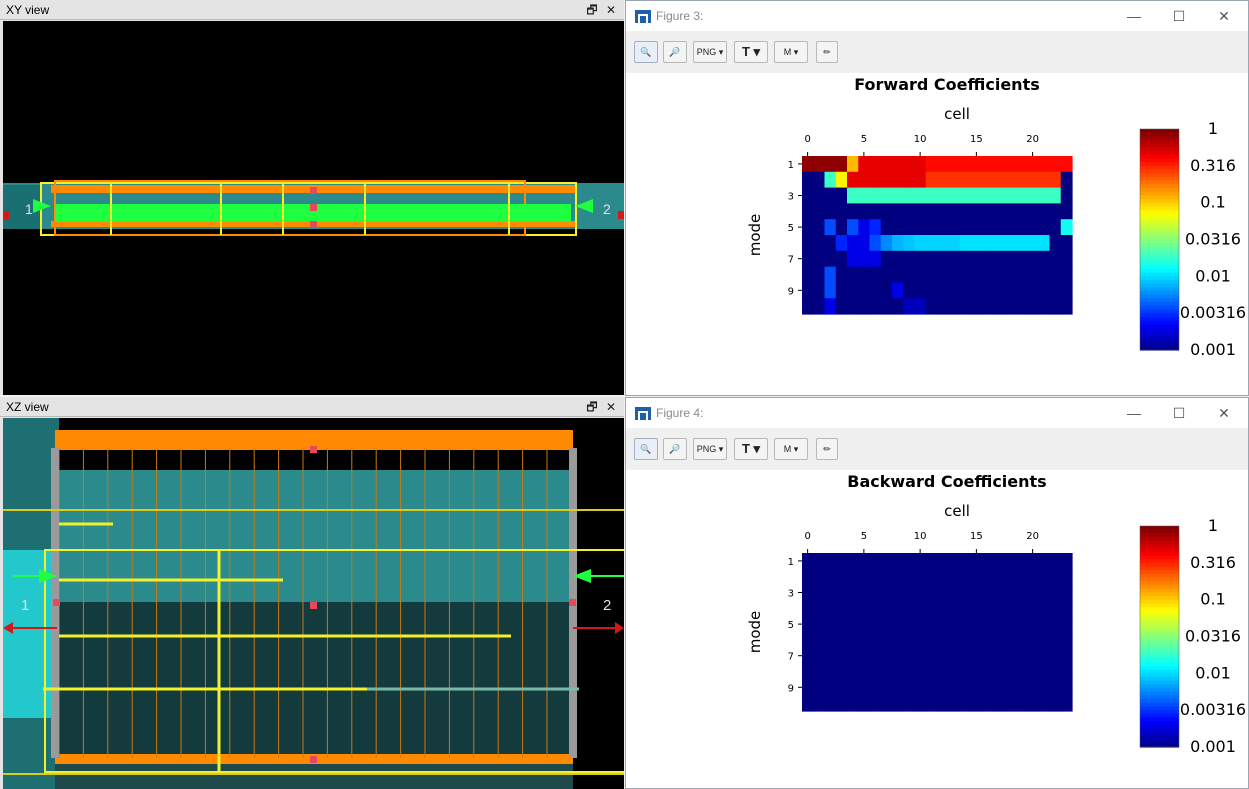 The image size is (1249, 789). I want to click on backward-x-tick-label: 20, so click(1032, 536).